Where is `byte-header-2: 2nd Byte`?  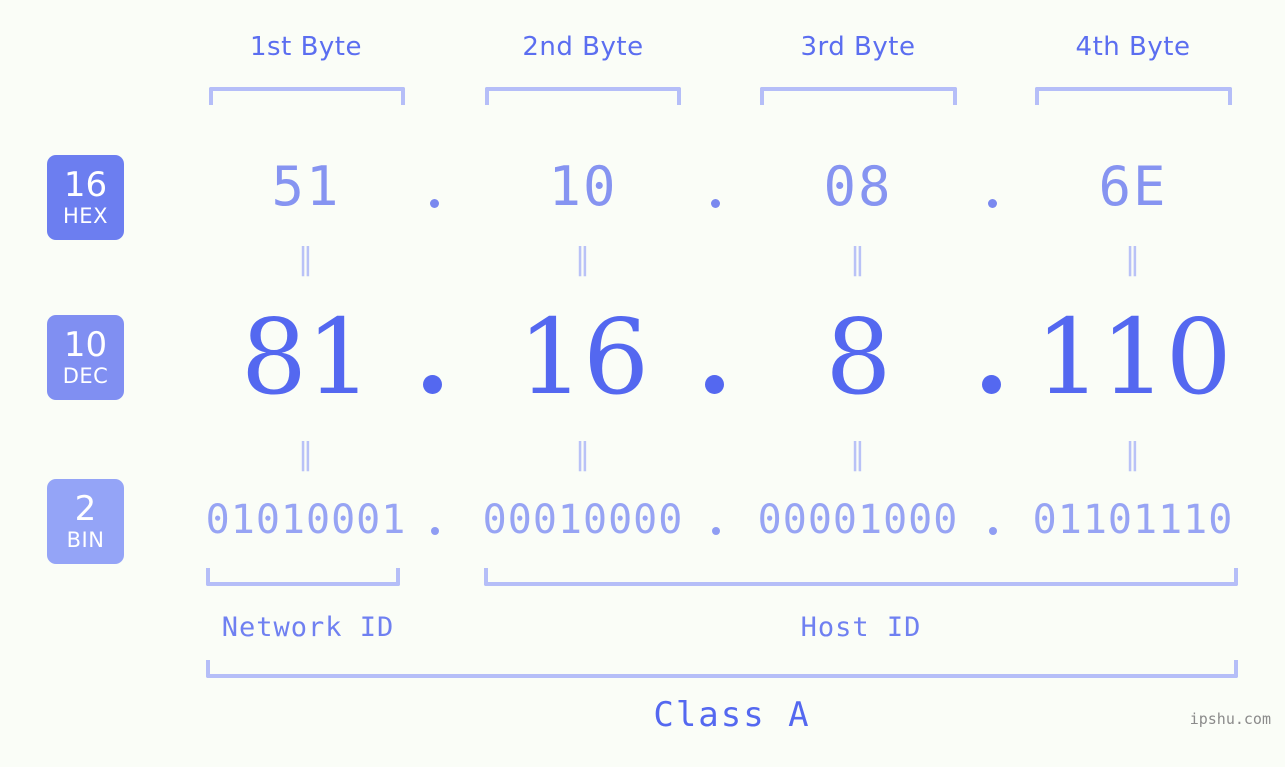
byte-header-2: 2nd Byte is located at coordinates (583, 47).